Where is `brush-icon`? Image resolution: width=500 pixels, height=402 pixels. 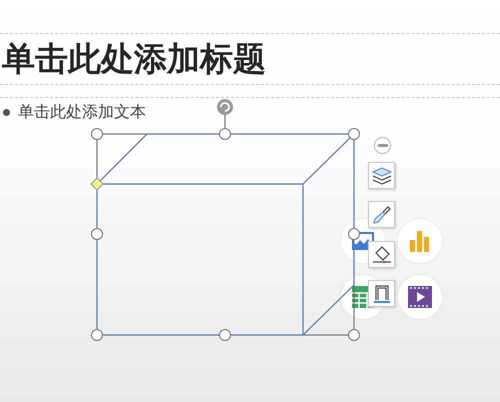 brush-icon is located at coordinates (381, 215).